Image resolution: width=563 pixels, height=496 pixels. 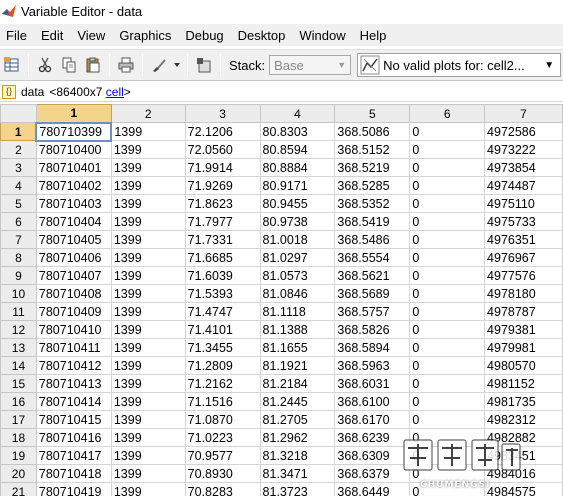 What do you see at coordinates (222, 131) in the screenshot?
I see `table-cell: 72.1206` at bounding box center [222, 131].